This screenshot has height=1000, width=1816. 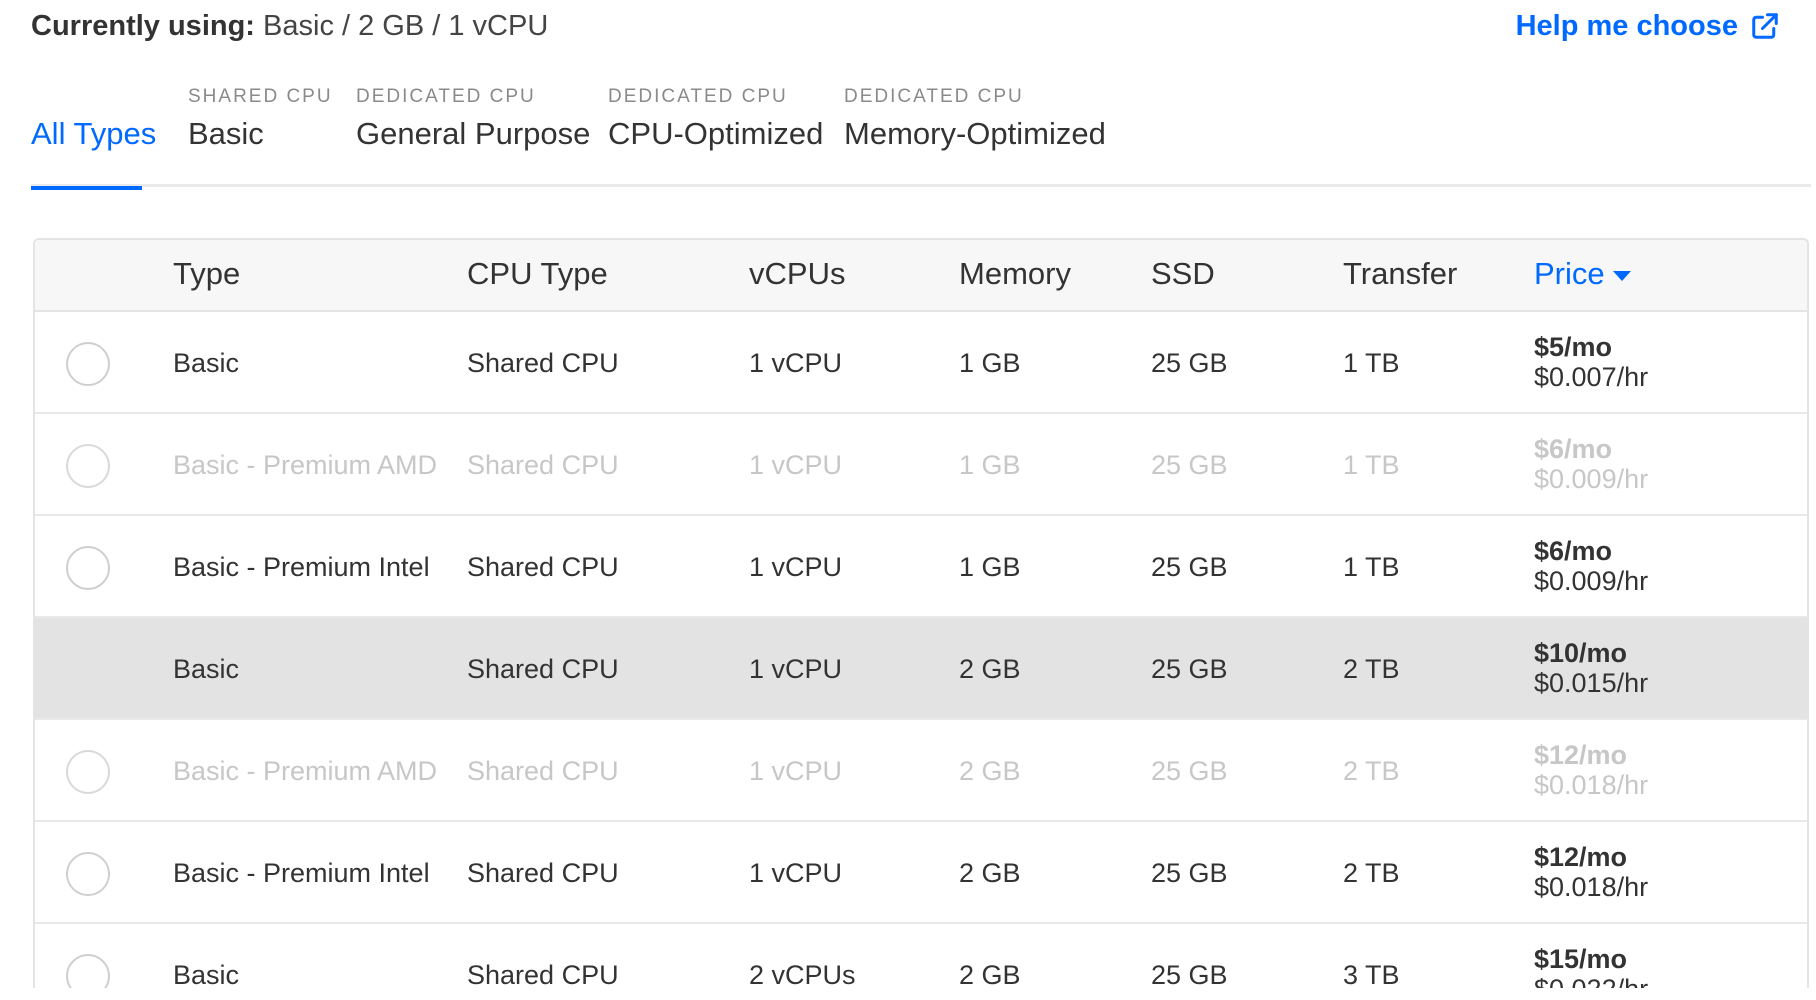 I want to click on price-monthly: $5/mo, so click(x=1573, y=347).